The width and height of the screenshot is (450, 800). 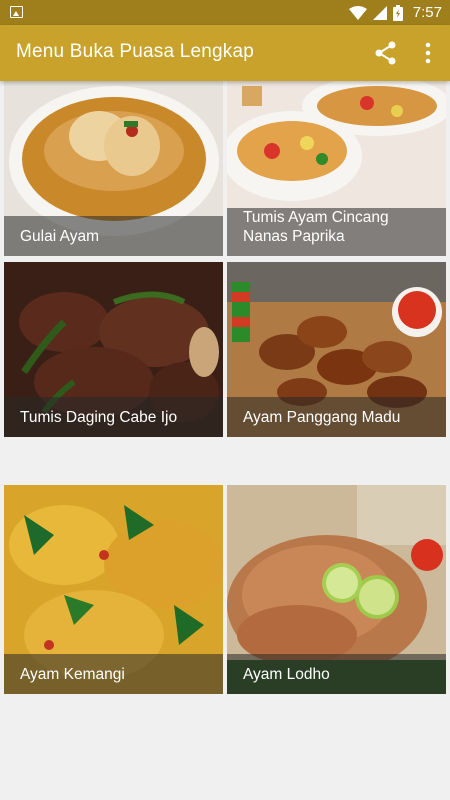 I want to click on menu-card-label: Tumis Ayam Cincang Nanas Paprika, so click(x=316, y=227).